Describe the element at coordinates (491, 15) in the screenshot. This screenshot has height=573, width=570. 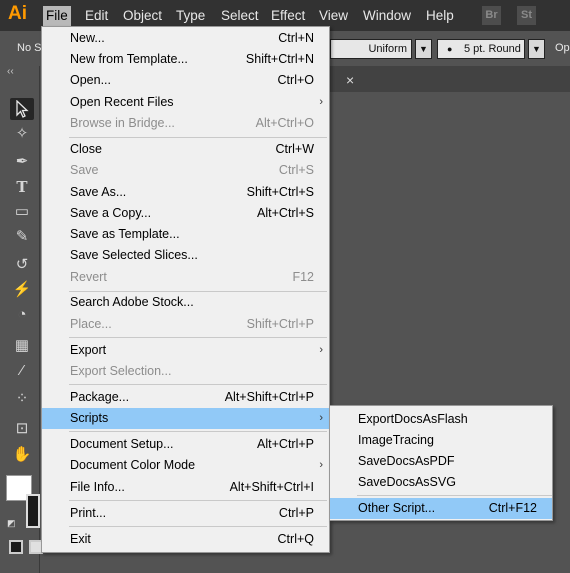
I see `bridge-button: Br` at that location.